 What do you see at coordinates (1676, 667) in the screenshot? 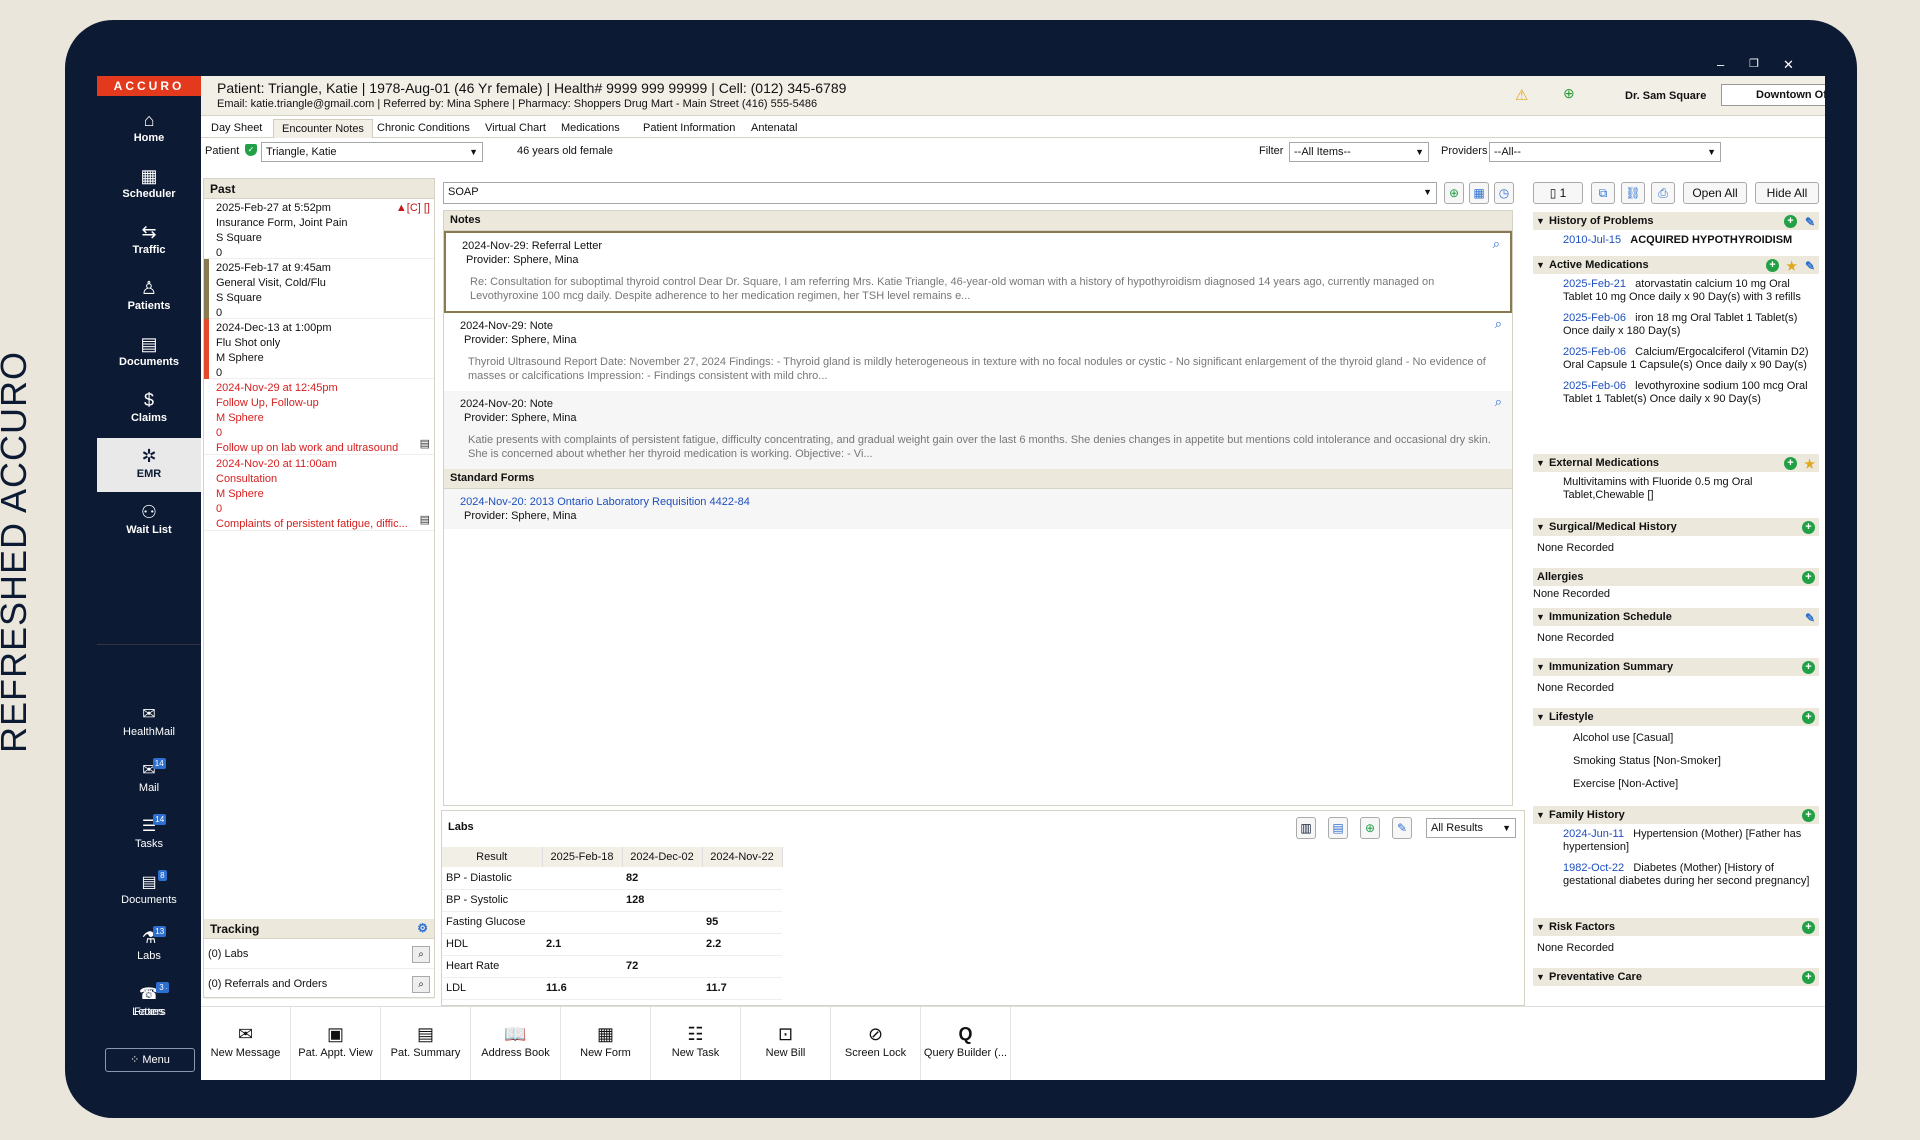
I see `section-header: ▼ Immunization Summary +` at bounding box center [1676, 667].